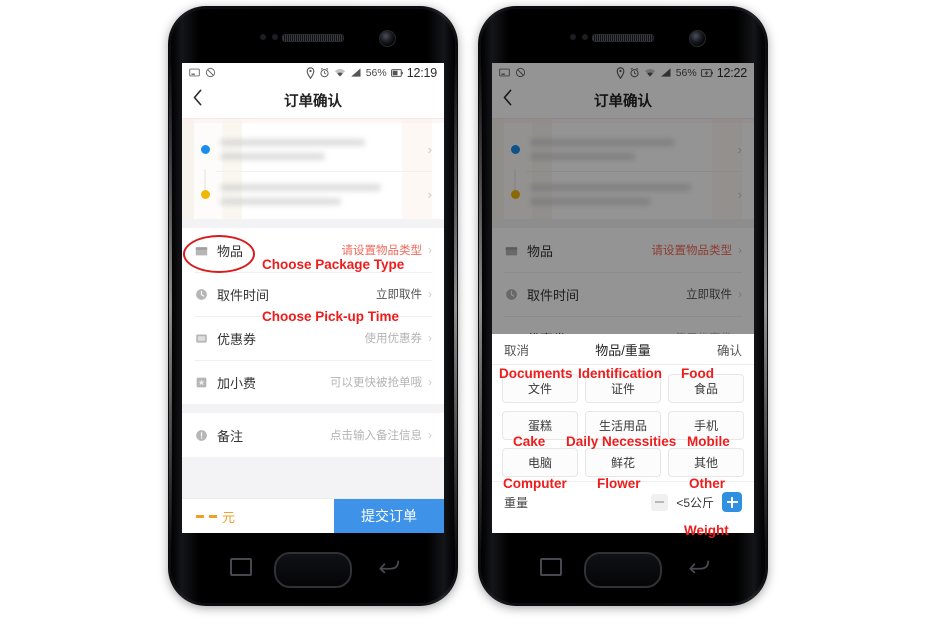 Image resolution: width=940 pixels, height=626 pixels. I want to click on annotation-food: Food, so click(697, 373).